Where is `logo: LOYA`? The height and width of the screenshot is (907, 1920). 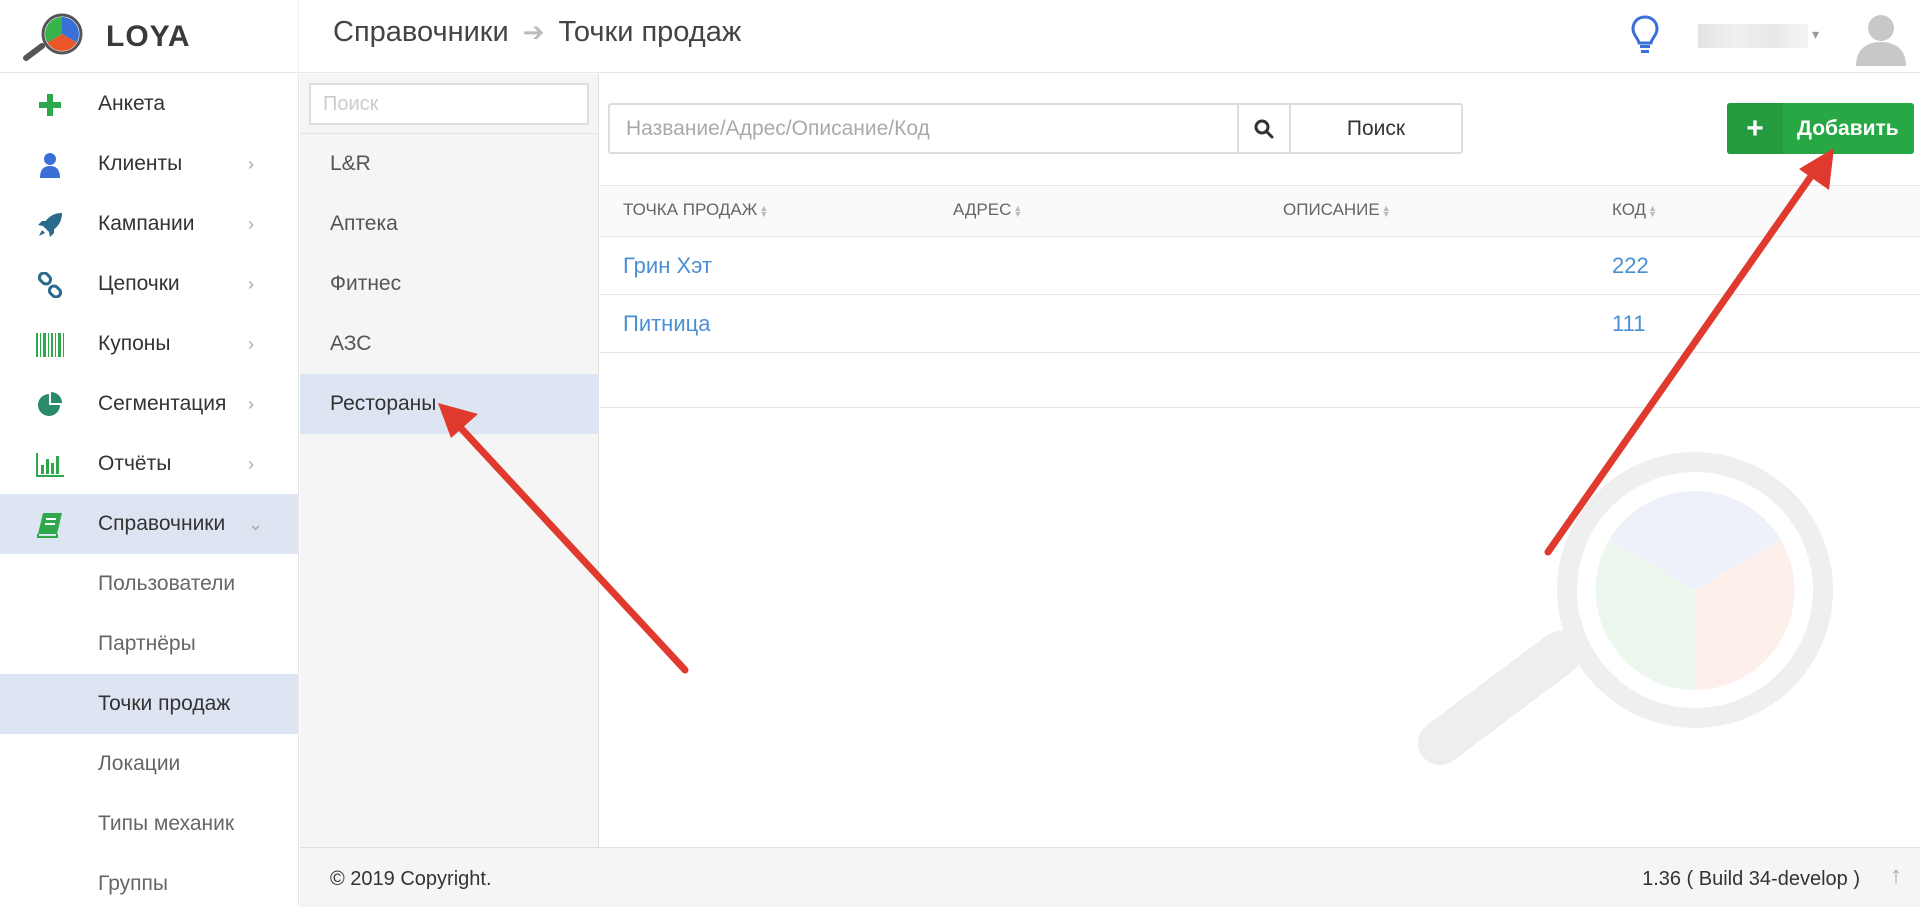
logo: LOYA is located at coordinates (149, 36).